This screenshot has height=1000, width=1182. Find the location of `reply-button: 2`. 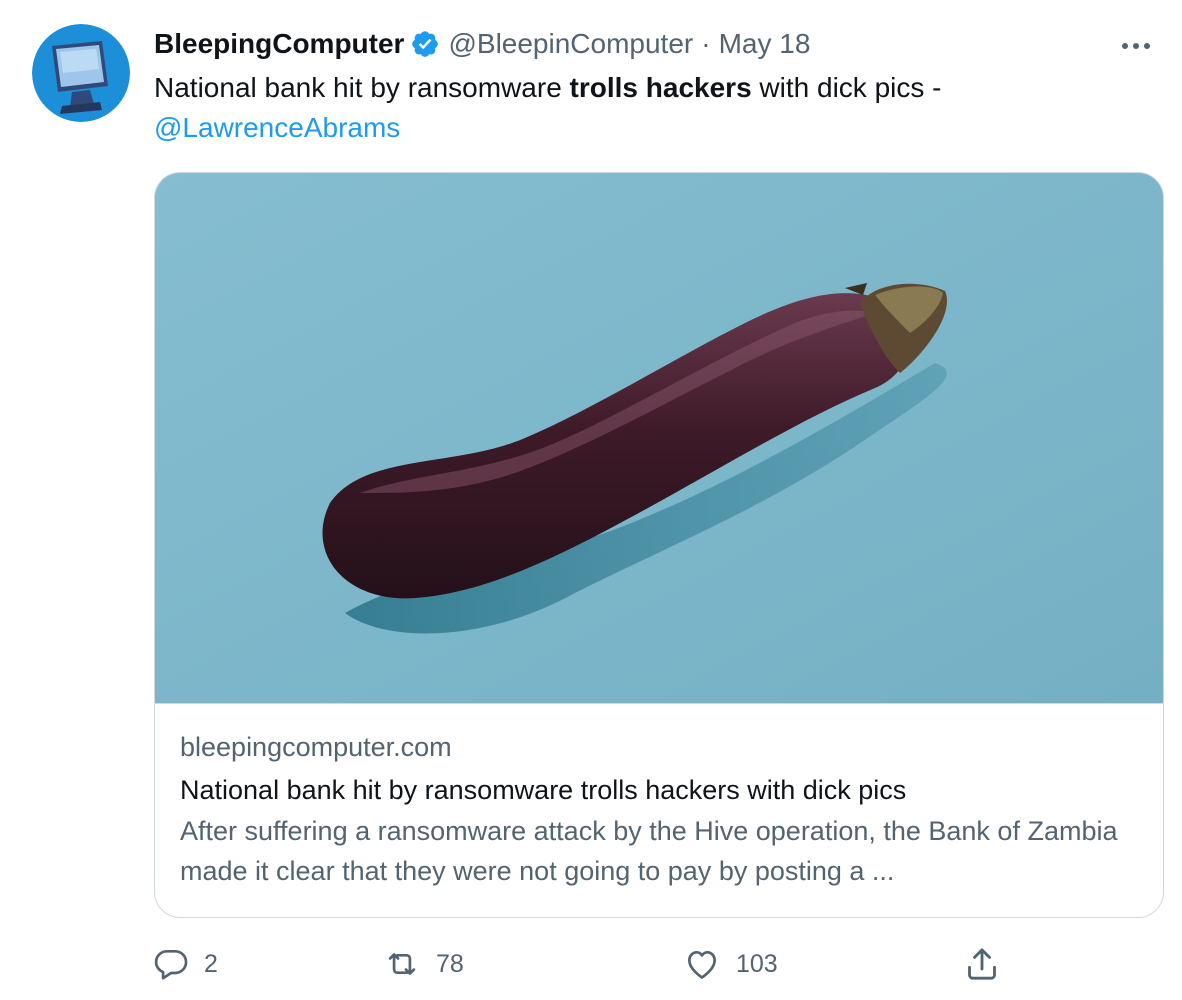

reply-button: 2 is located at coordinates (185, 964).